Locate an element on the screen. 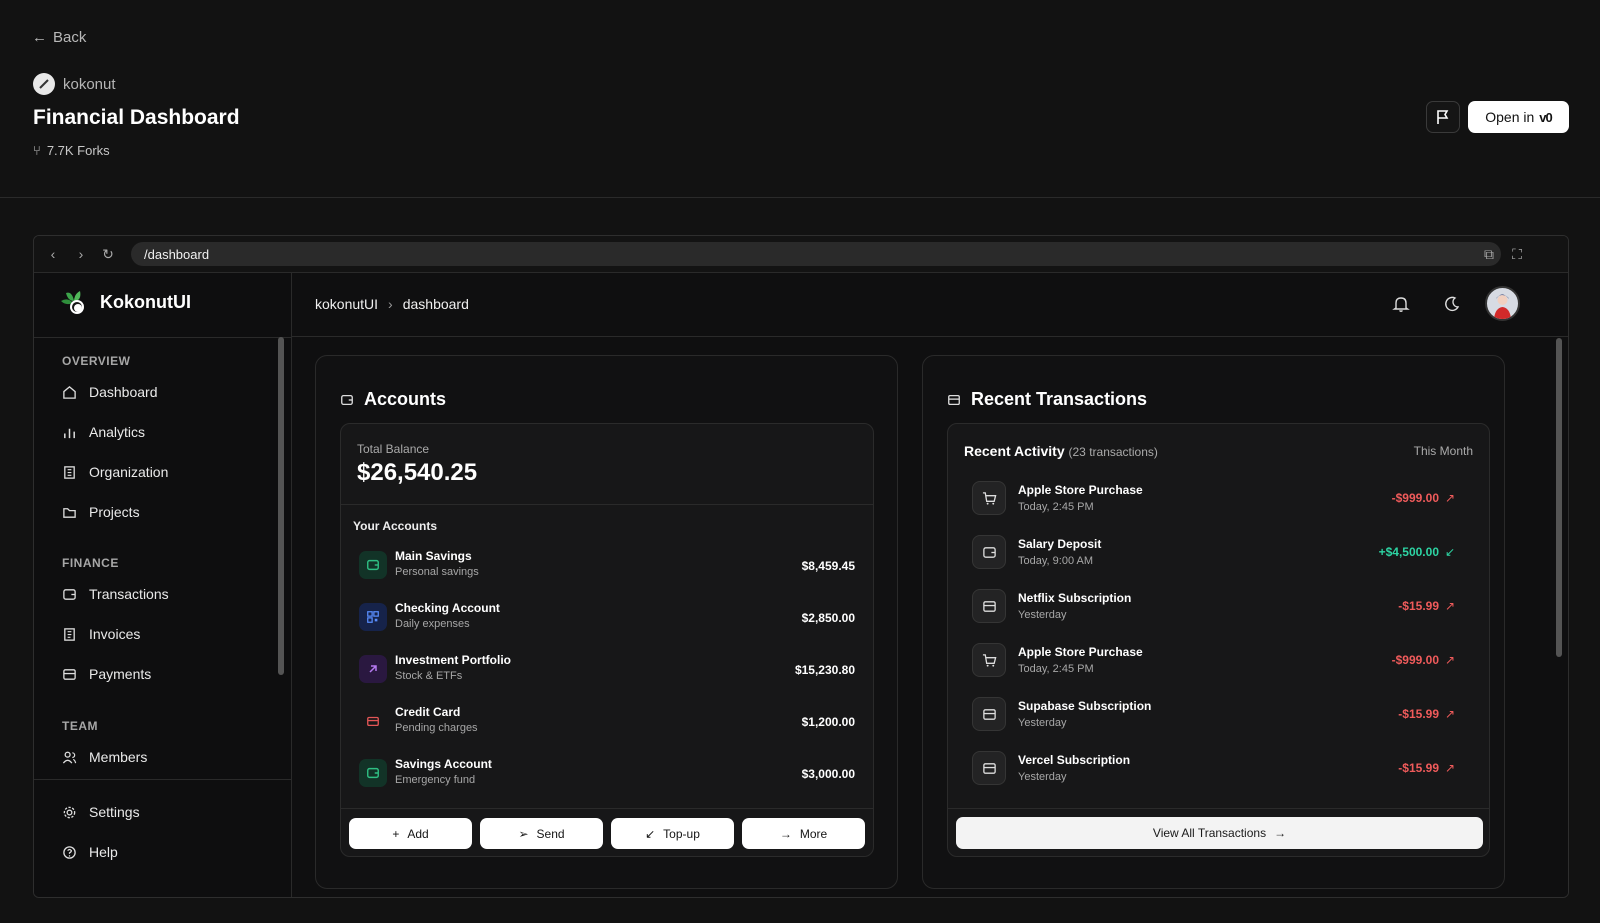 The image size is (1600, 923). back-link: ← Back is located at coordinates (59, 37).